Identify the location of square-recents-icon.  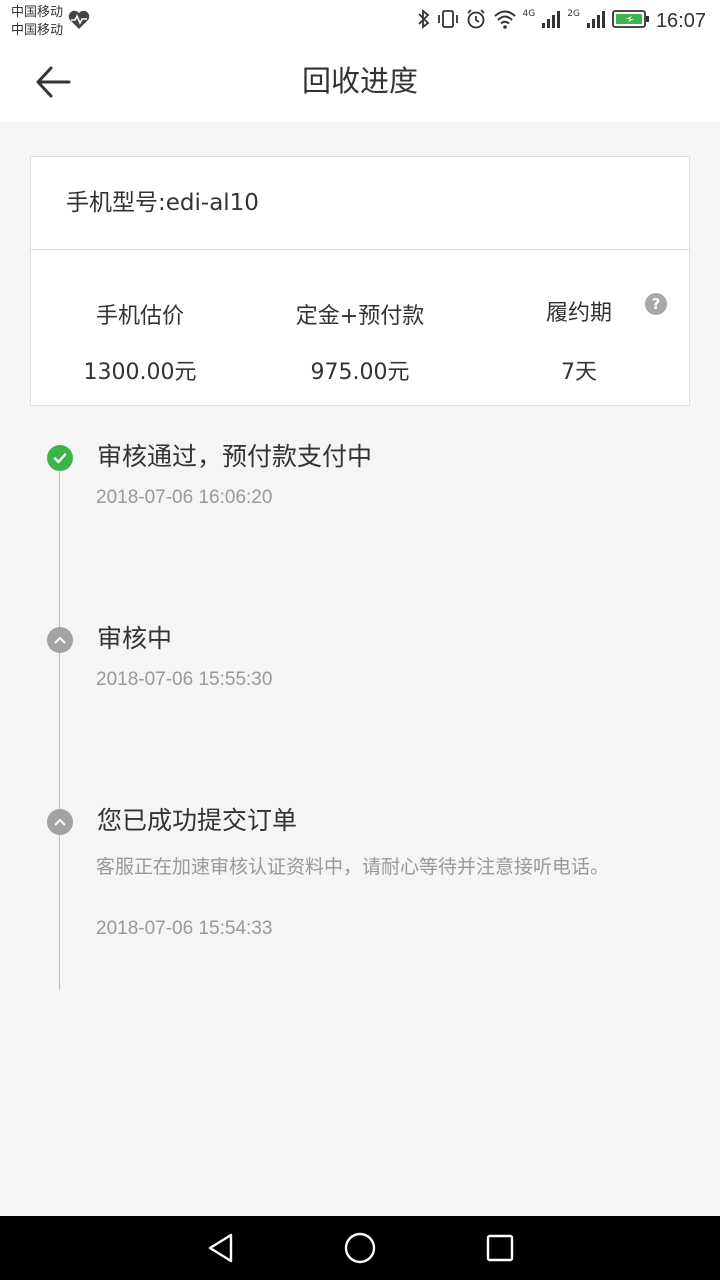
(500, 1248).